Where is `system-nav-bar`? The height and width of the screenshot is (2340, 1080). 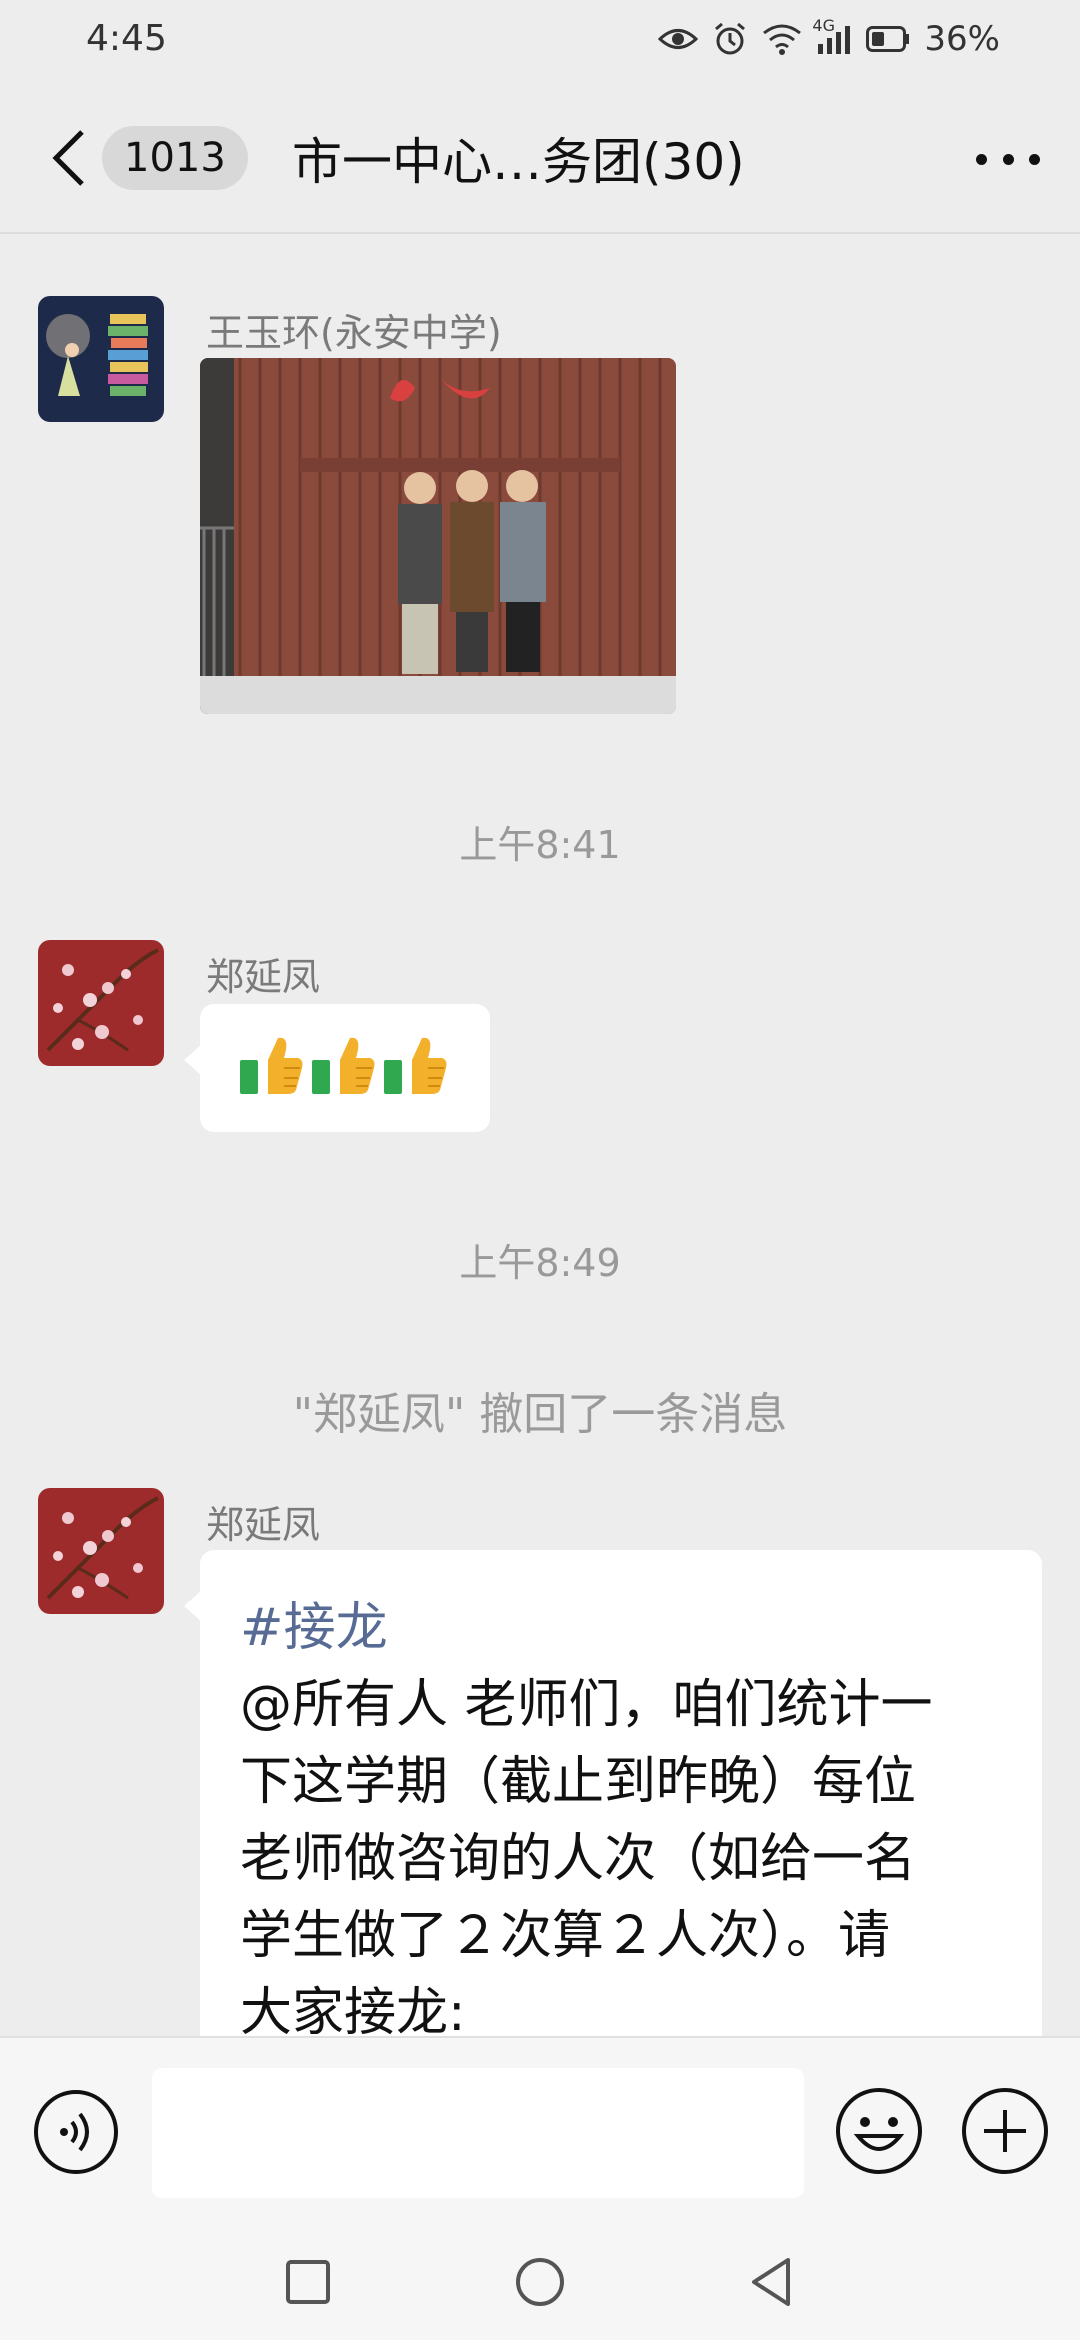
system-nav-bar is located at coordinates (540, 2283).